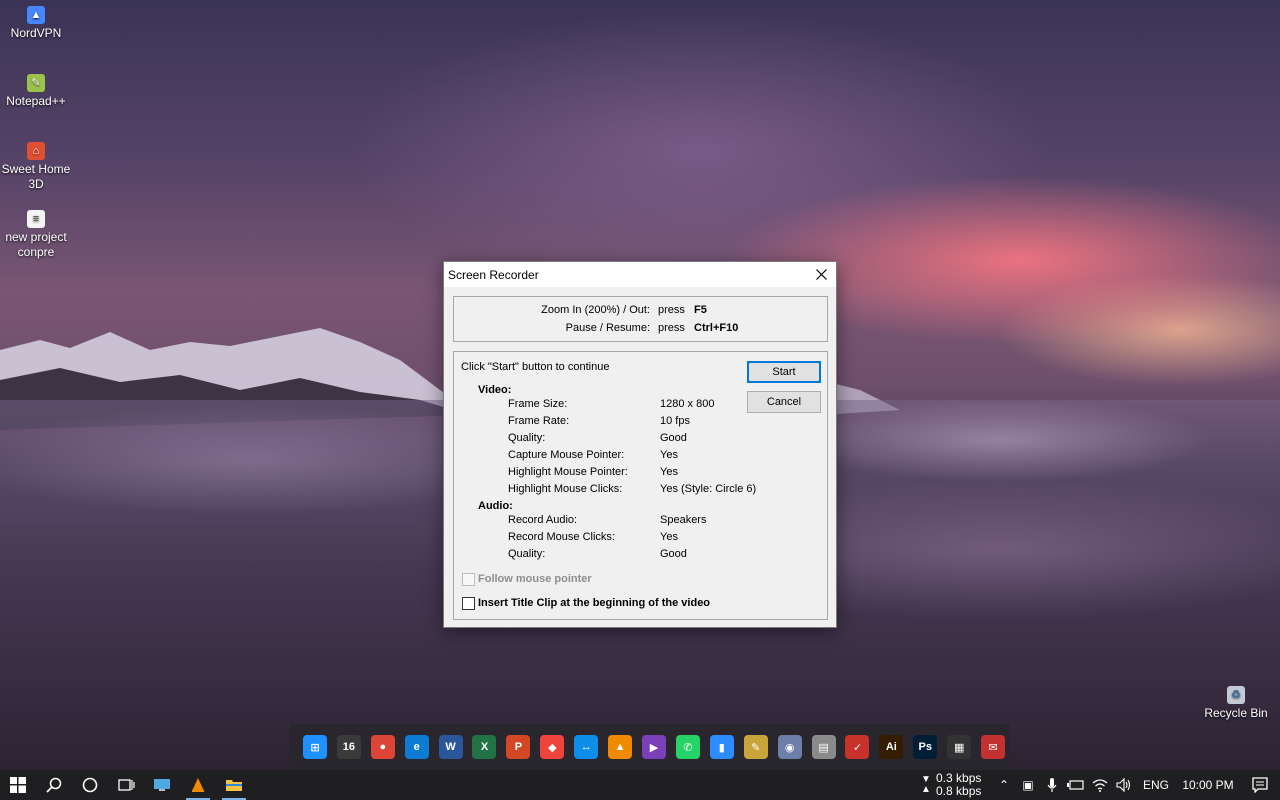 This screenshot has height=800, width=1280. Describe the element at coordinates (722, 747) in the screenshot. I see `dock-app-zoom: ▮` at that location.